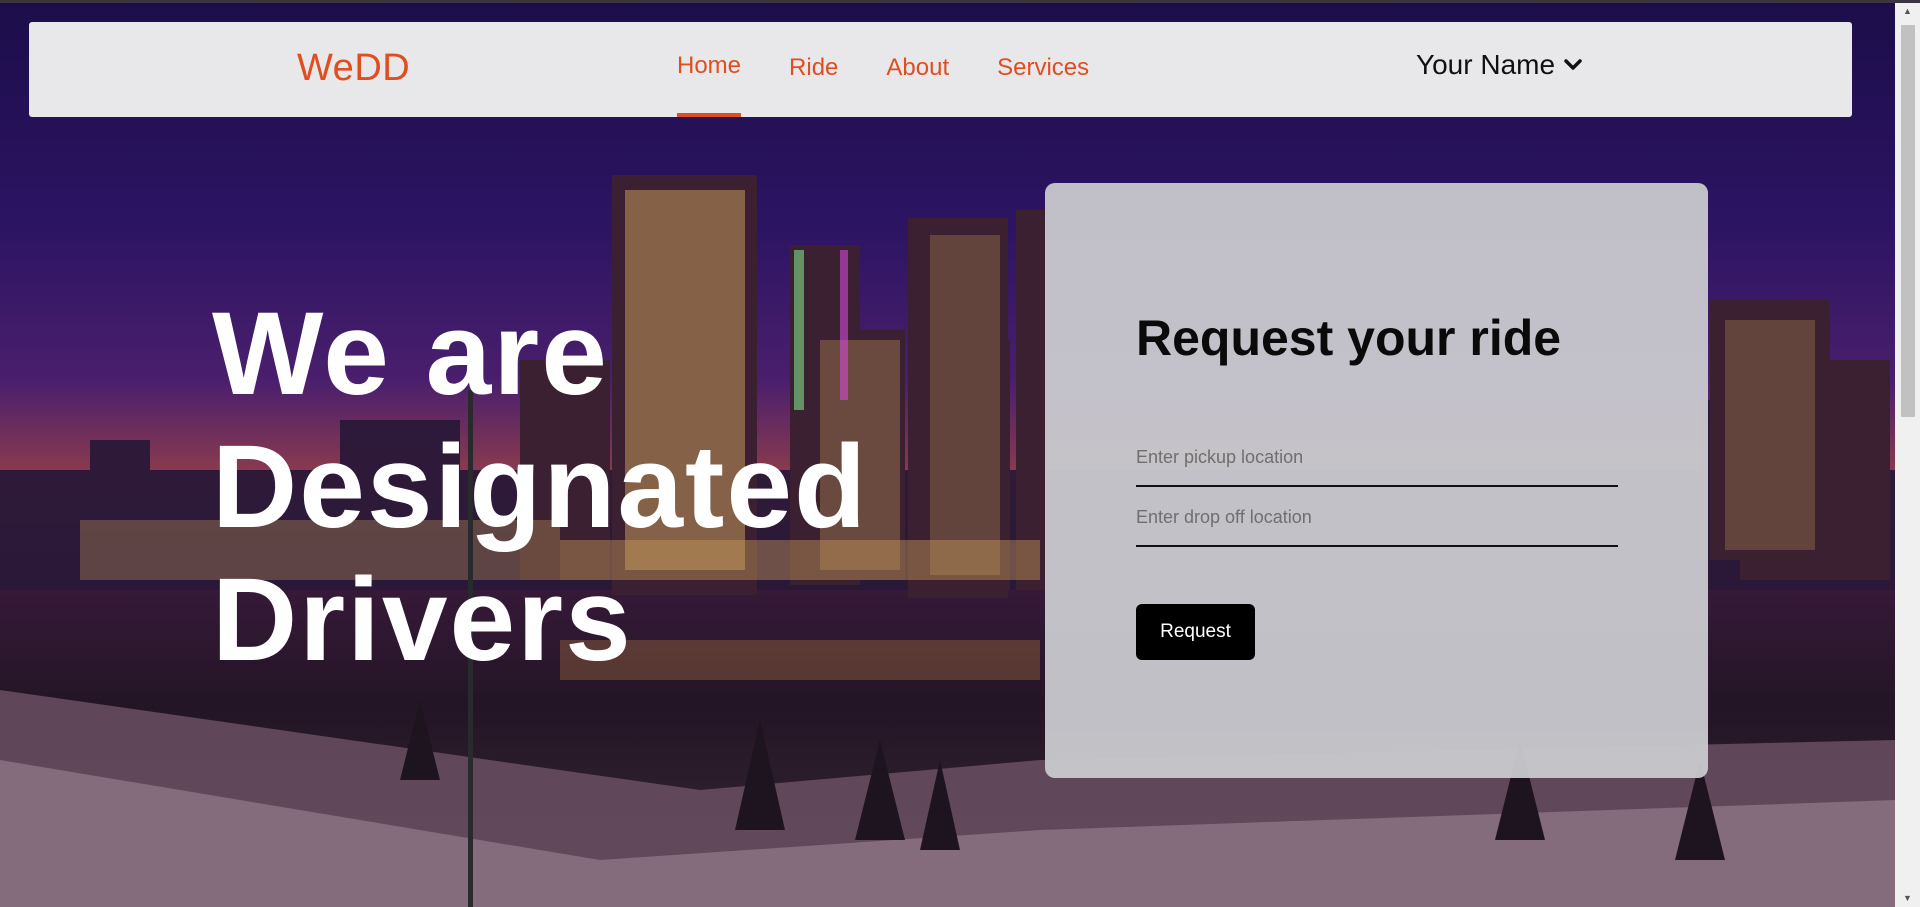  I want to click on scrollbar-thumb, so click(1908, 221).